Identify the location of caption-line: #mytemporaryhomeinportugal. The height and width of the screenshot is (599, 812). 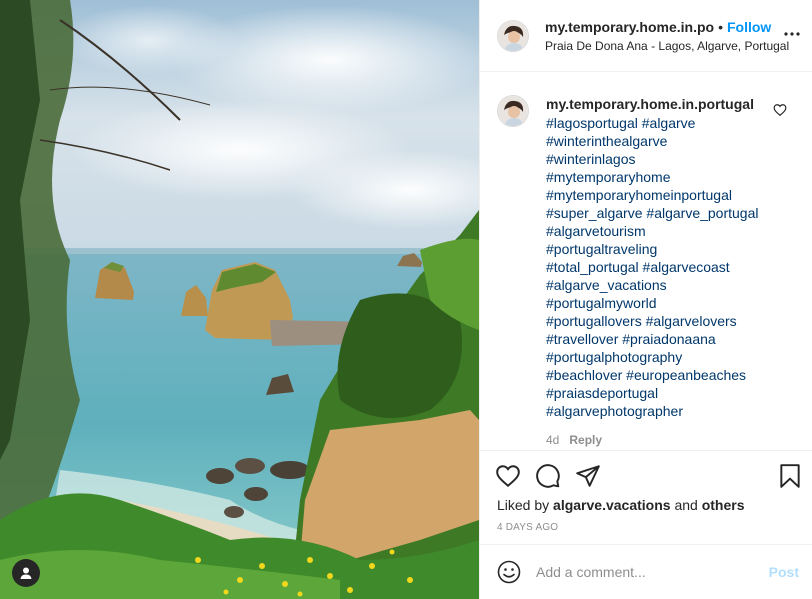
(661, 195).